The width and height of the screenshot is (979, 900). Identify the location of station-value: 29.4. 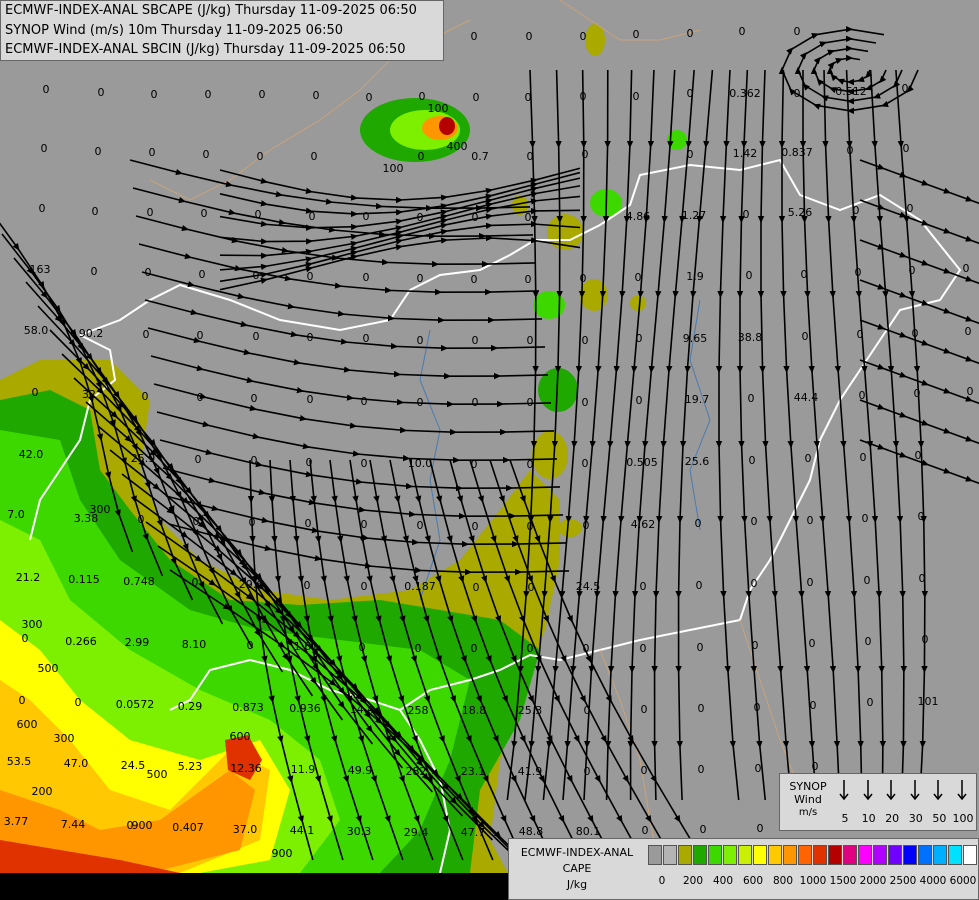
(416, 832).